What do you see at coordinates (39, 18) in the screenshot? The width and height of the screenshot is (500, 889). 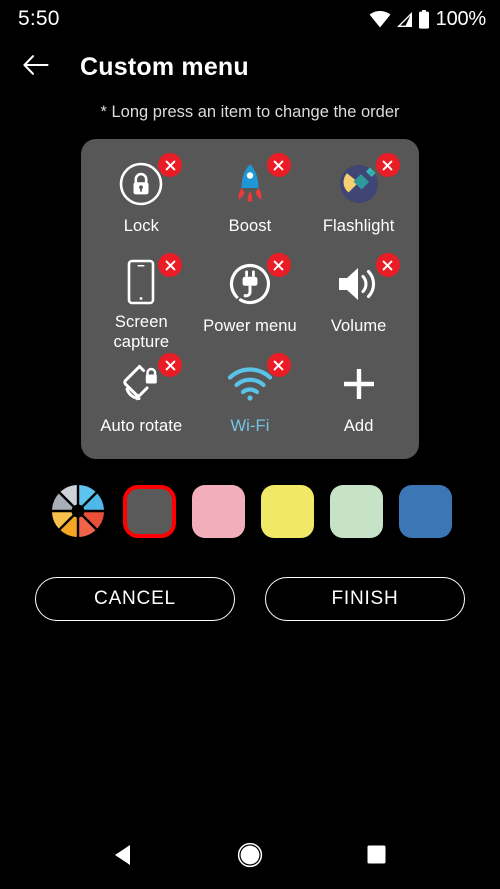 I see `status-clock: 5:50` at bounding box center [39, 18].